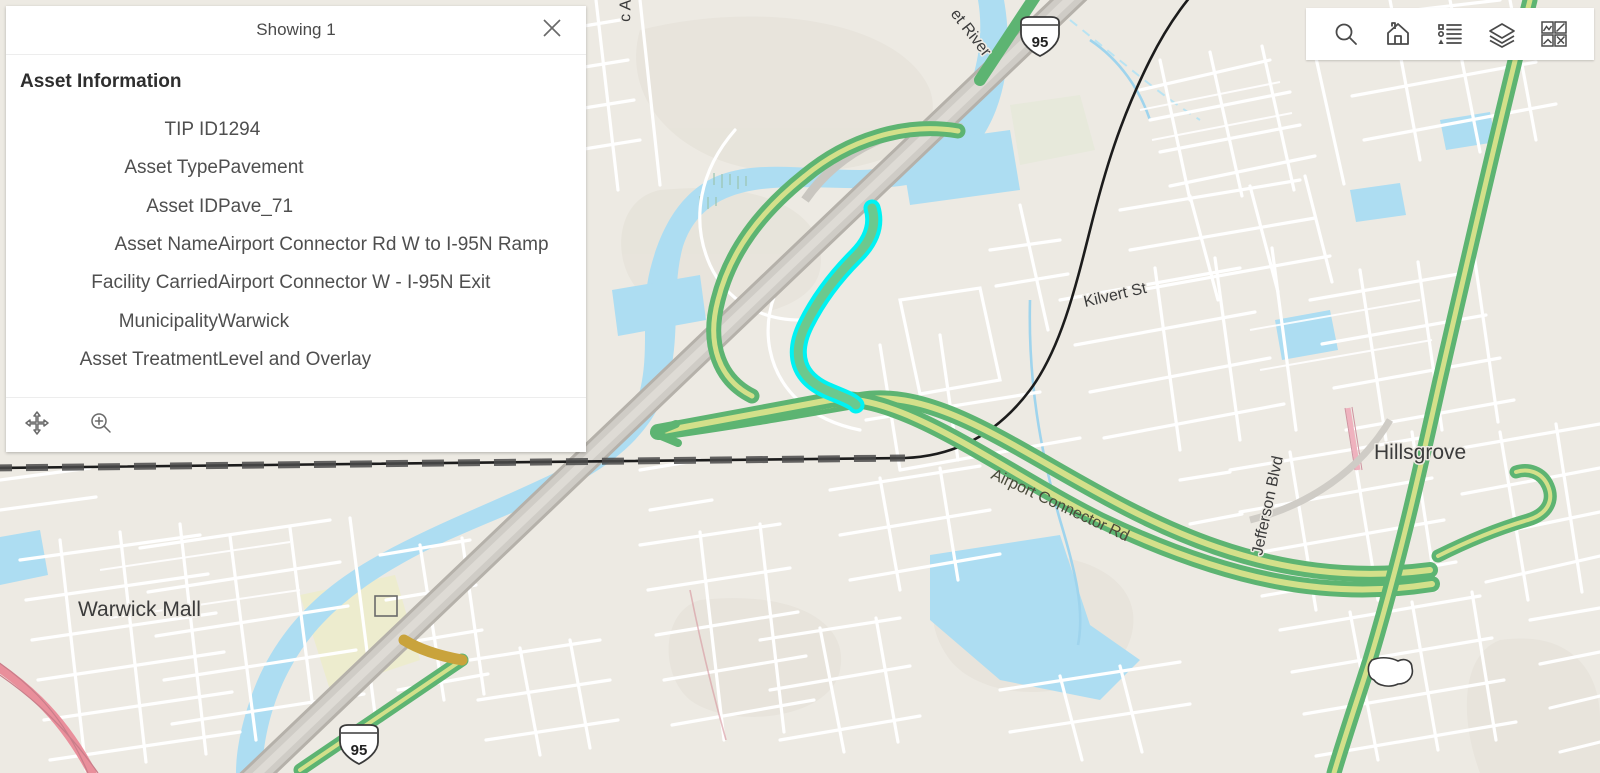 Image resolution: width=1600 pixels, height=773 pixels. What do you see at coordinates (148, 359) in the screenshot?
I see `attribute-label: Asset Treatment` at bounding box center [148, 359].